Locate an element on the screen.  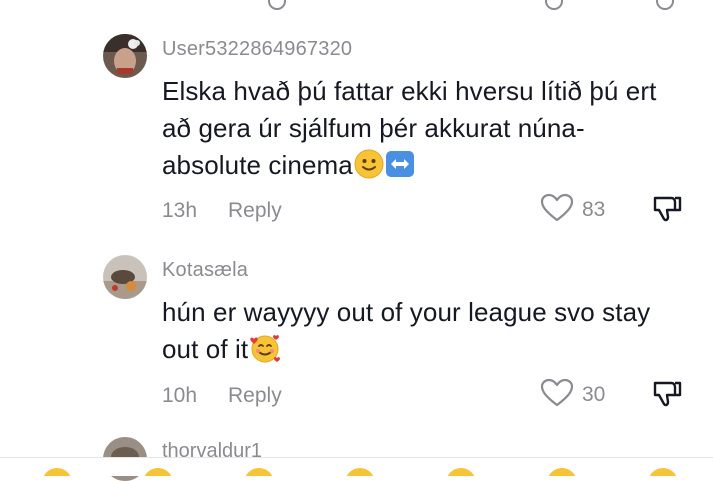
like-count: 30 is located at coordinates (594, 394).